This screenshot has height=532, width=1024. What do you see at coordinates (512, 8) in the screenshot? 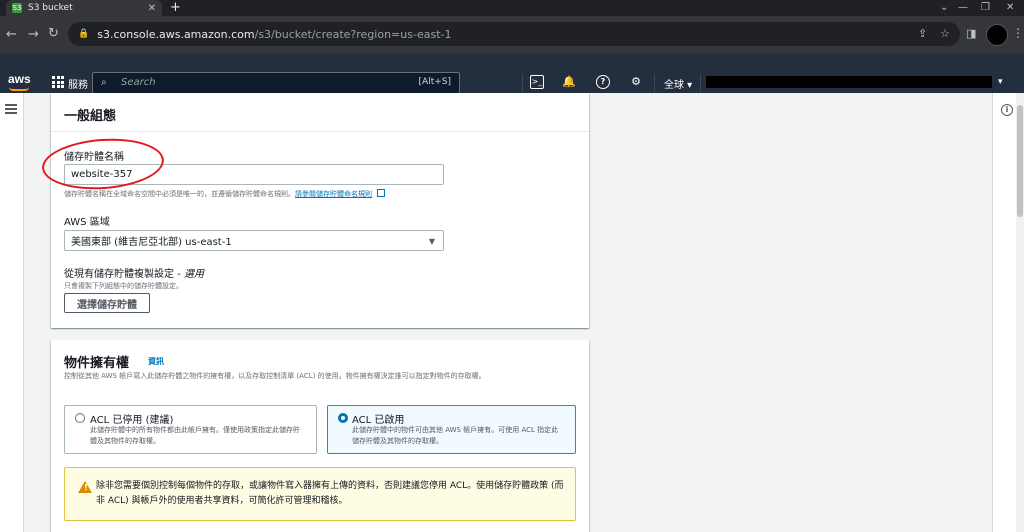
I see `browser-tab-bar: S3 S3 bucket ✕ + ⌄ — ❐ ✕` at bounding box center [512, 8].